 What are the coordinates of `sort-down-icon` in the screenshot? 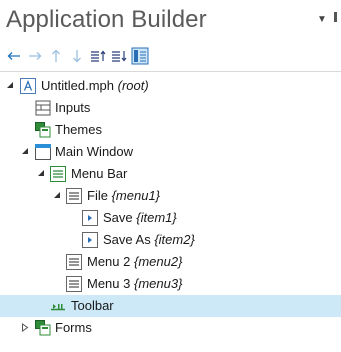 It's located at (119, 56).